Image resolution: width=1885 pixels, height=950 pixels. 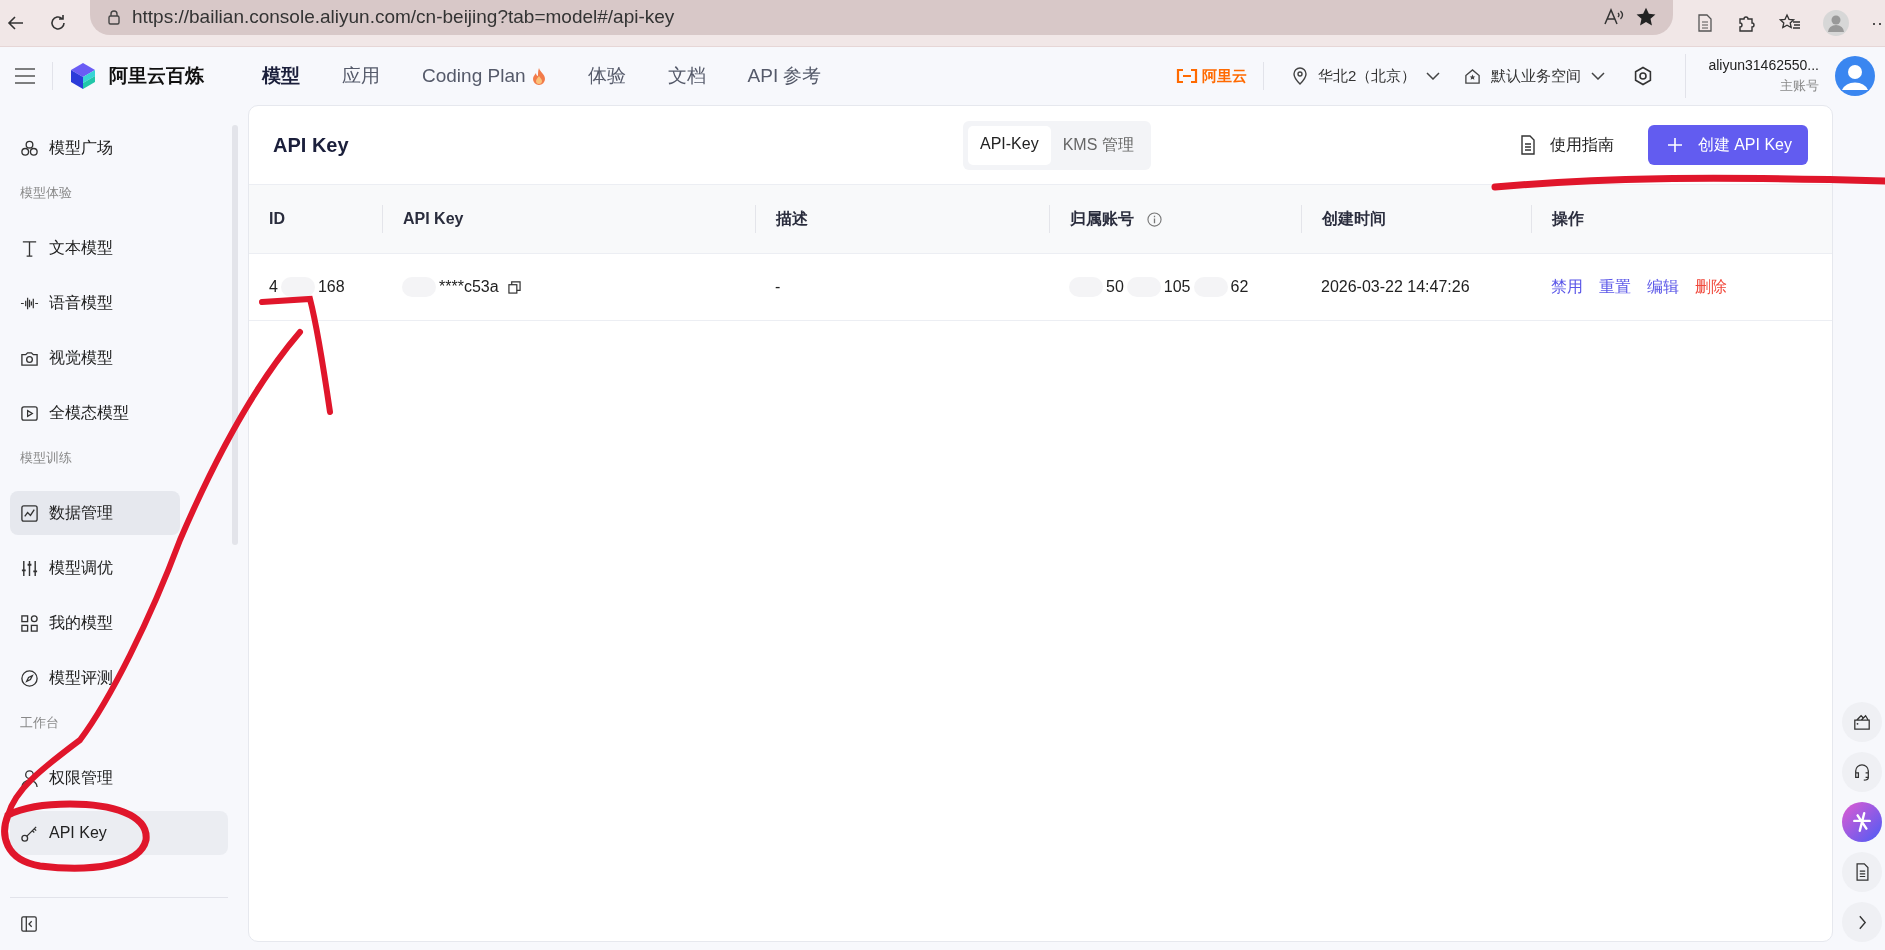 I want to click on sidebar-item: 语音模型, so click(x=95, y=303).